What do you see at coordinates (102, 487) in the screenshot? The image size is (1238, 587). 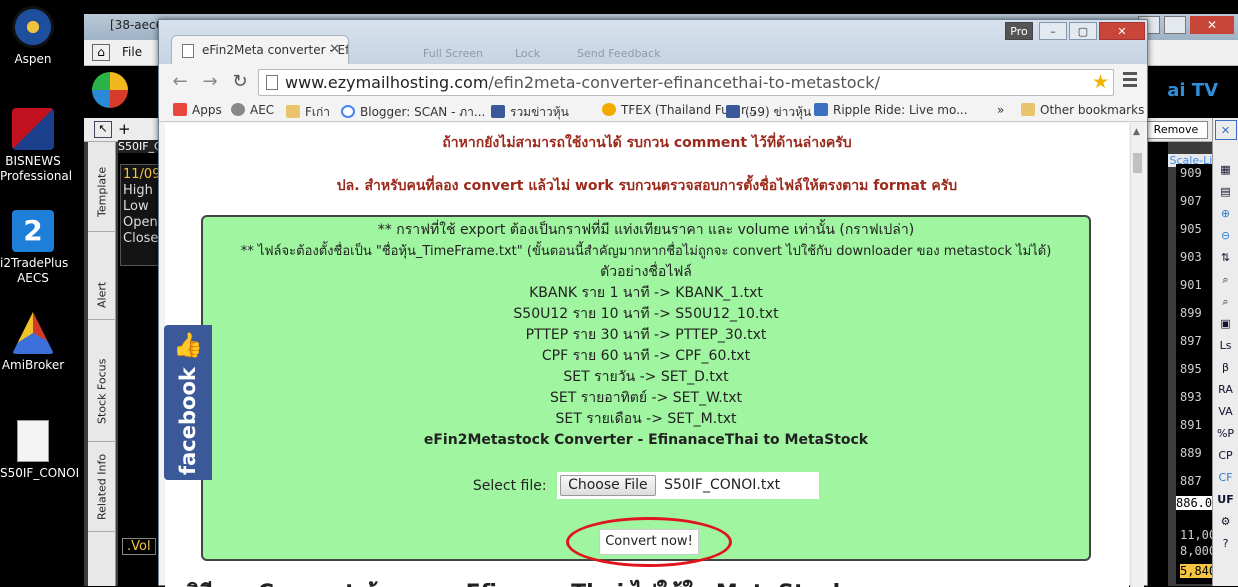 I see `tab-related-info: Related Info` at bounding box center [102, 487].